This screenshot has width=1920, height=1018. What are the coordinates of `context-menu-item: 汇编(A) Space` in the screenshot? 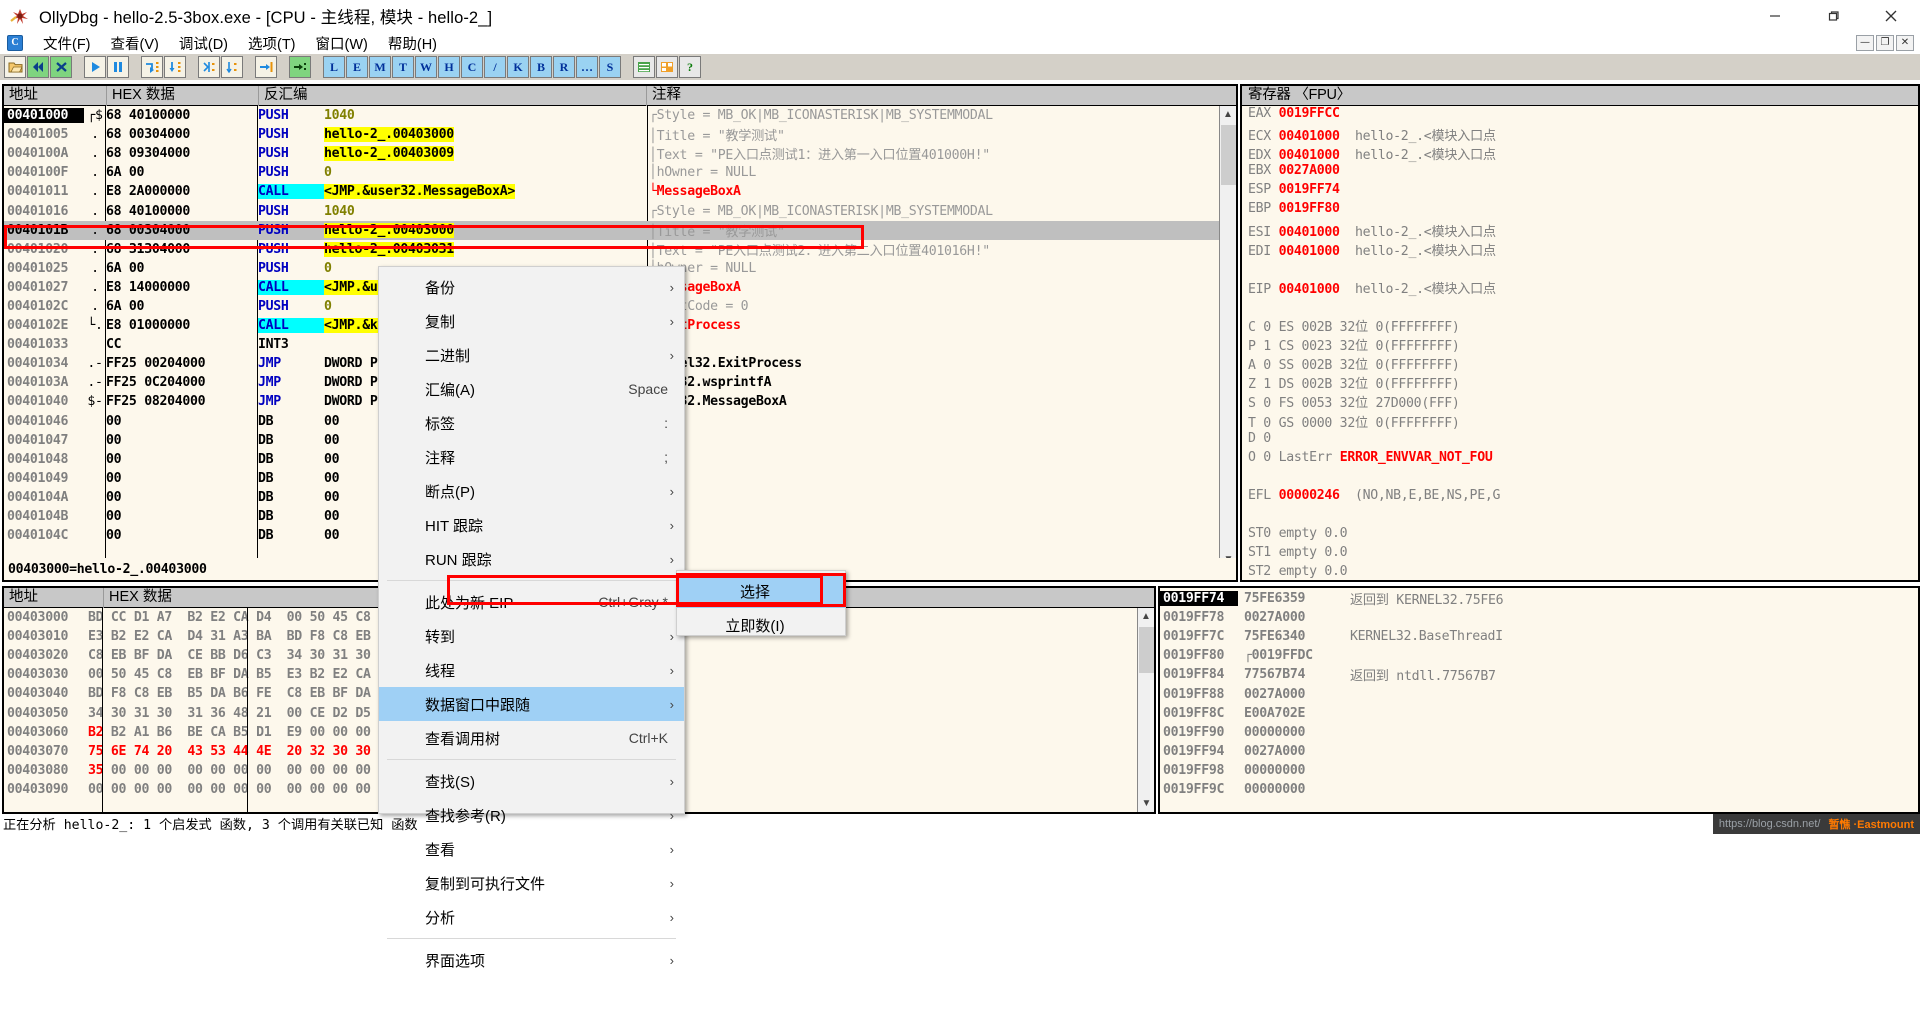 It's located at (531, 389).